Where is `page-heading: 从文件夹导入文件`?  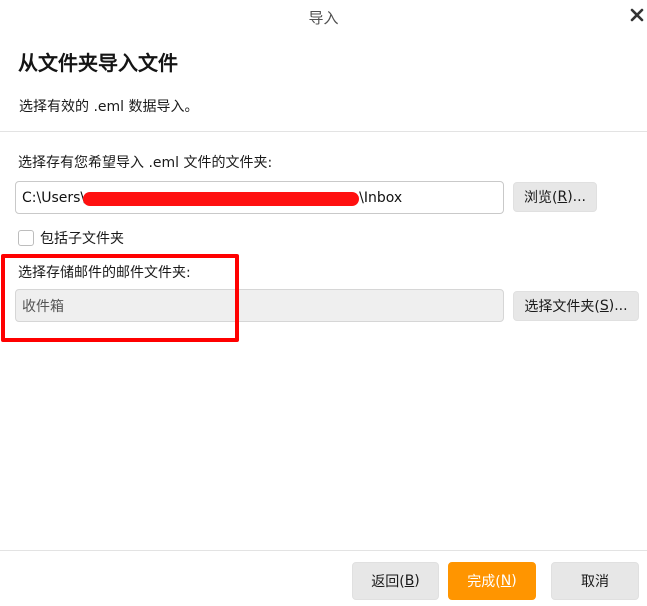
page-heading: 从文件夹导入文件 is located at coordinates (98, 63).